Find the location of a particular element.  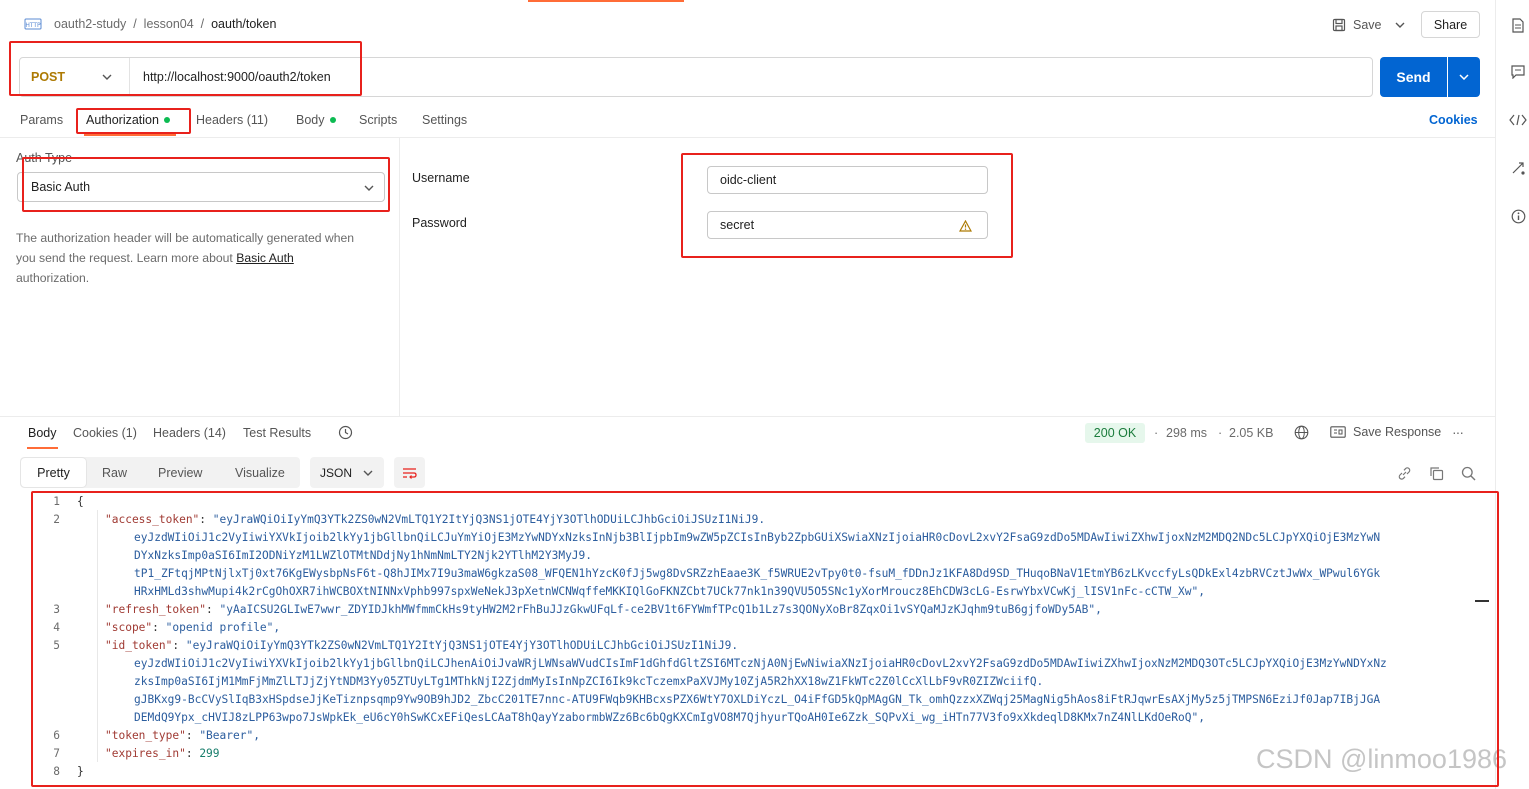

breadcrumb-collection: oauth2-study is located at coordinates (90, 24).